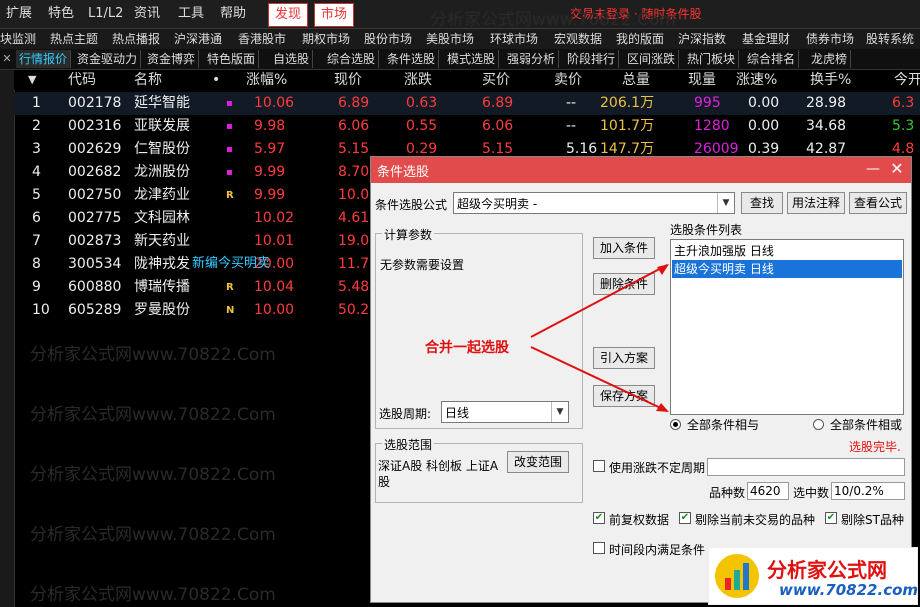 Image resolution: width=920 pixels, height=607 pixels. I want to click on tab-pattern-select: 模式选股, so click(472, 59).